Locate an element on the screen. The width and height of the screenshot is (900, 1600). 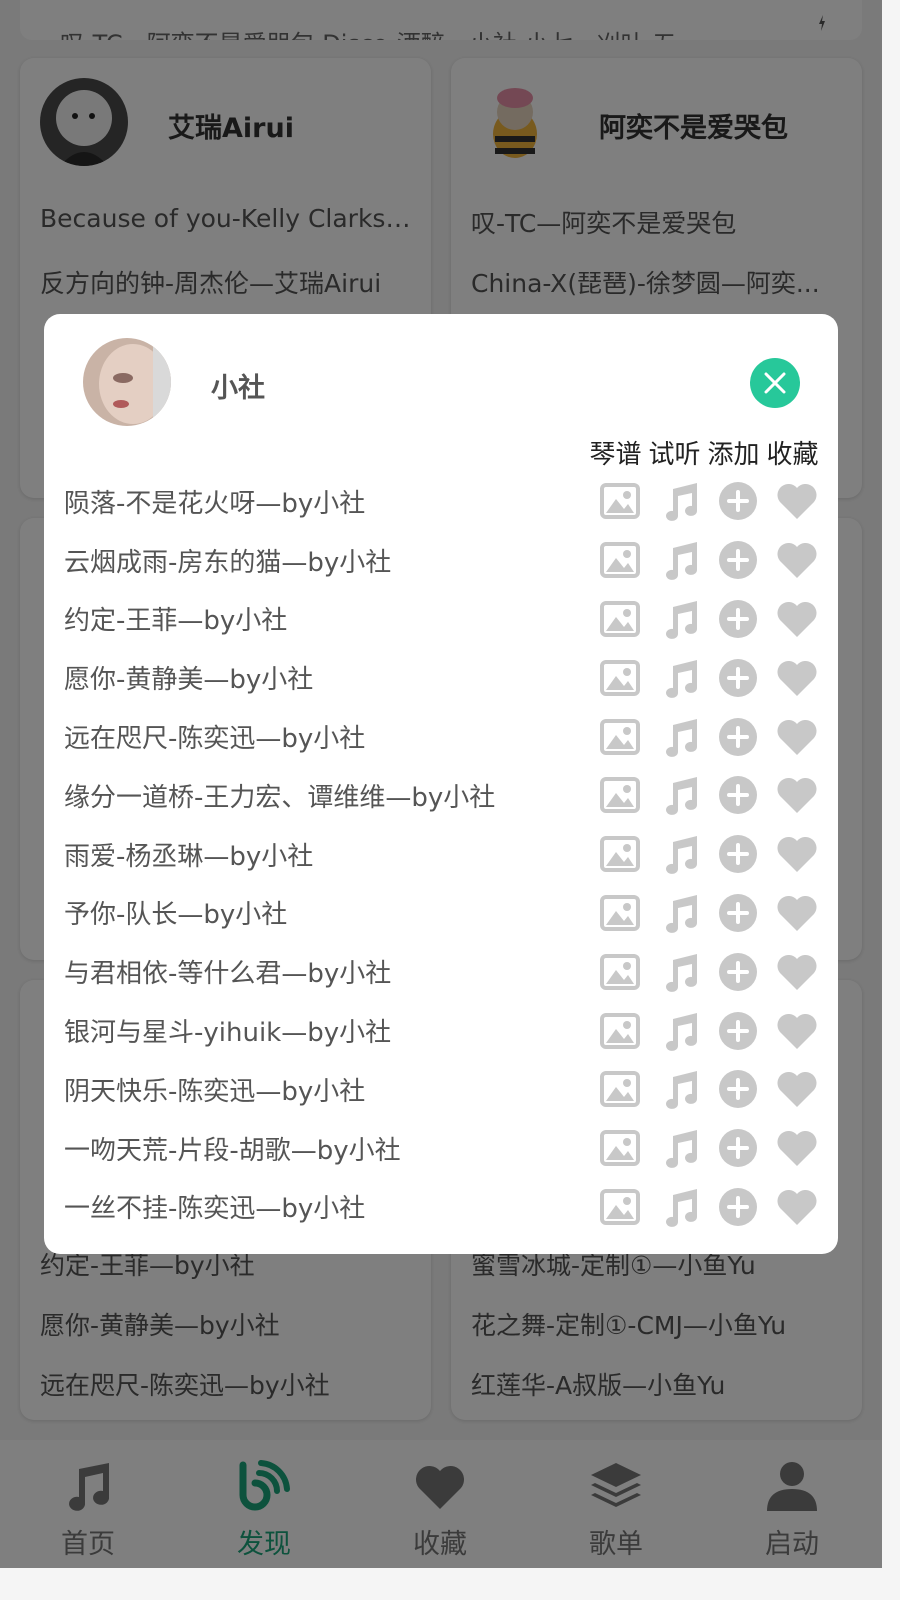
song-title: 远在咫尺-陈奕迅—by小社 is located at coordinates (214, 736).